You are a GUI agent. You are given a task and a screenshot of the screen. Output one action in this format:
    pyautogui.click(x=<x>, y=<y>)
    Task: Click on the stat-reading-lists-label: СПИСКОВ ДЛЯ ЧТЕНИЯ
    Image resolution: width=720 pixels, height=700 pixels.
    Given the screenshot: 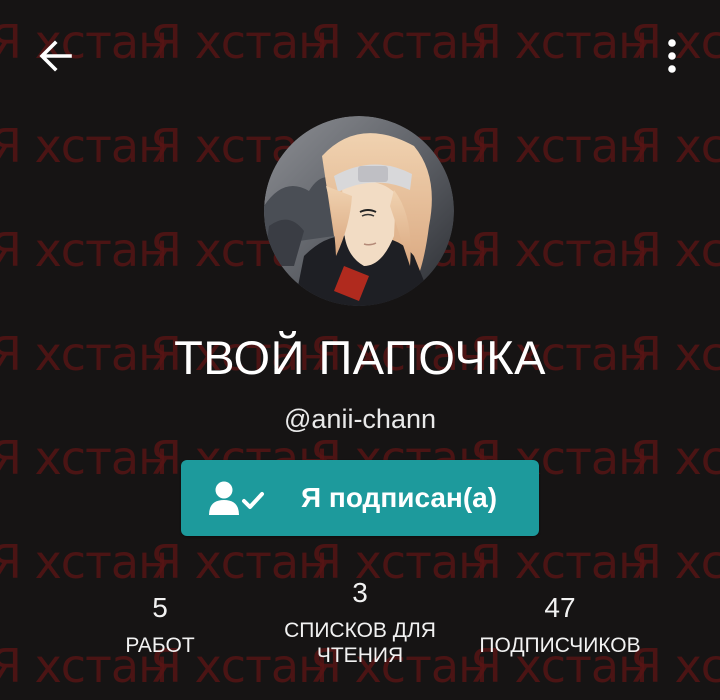 What is the action you would take?
    pyautogui.click(x=360, y=643)
    